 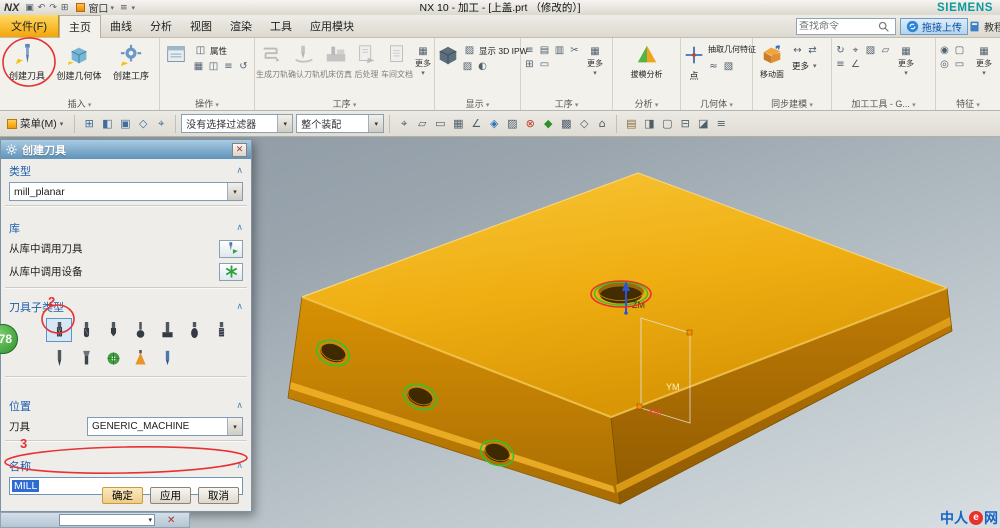 What do you see at coordinates (79, 103) in the screenshot?
I see `group-label-insert: 插入` at bounding box center [79, 103].